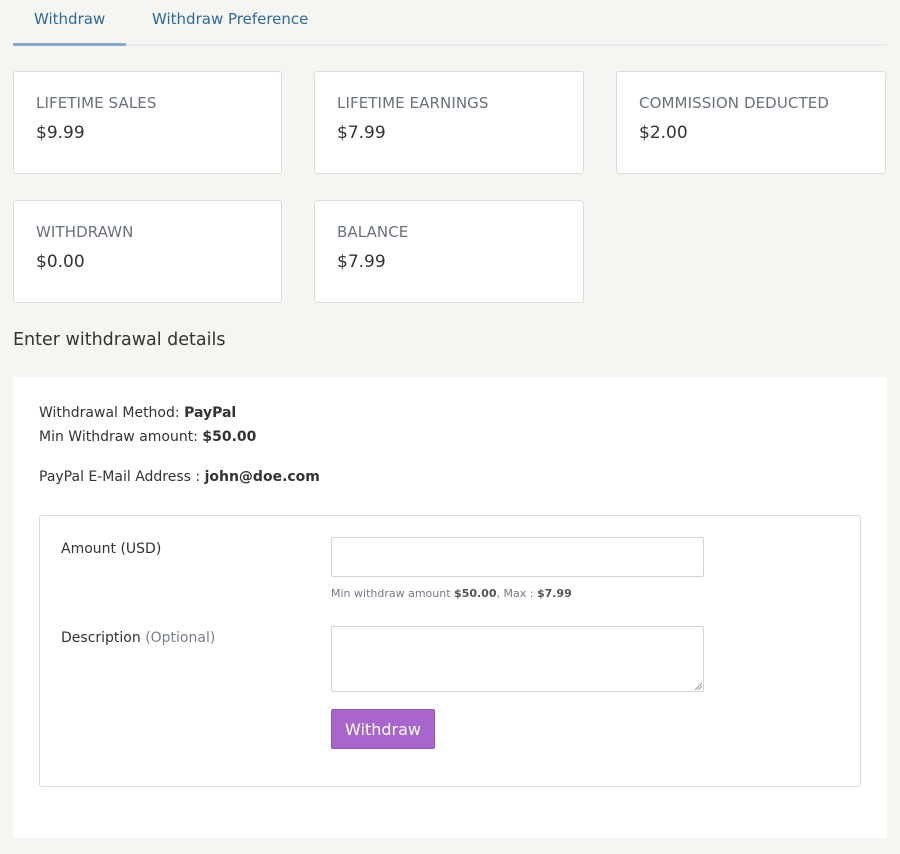  Describe the element at coordinates (60, 262) in the screenshot. I see `stat-value: $0.00` at that location.